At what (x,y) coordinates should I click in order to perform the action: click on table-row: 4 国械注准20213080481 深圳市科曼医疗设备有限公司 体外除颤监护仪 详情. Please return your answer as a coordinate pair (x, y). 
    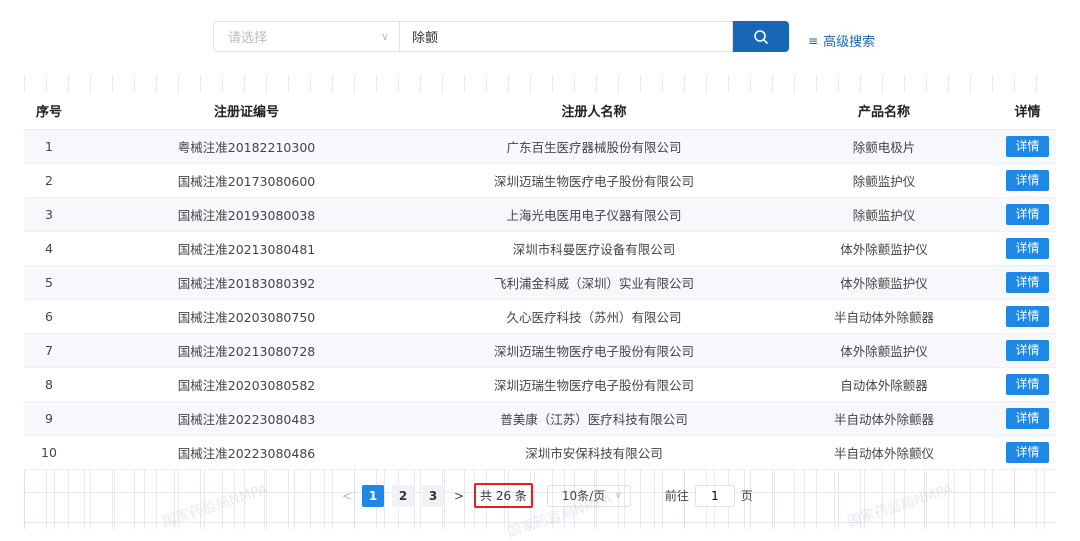
    Looking at the image, I should click on (540, 248).